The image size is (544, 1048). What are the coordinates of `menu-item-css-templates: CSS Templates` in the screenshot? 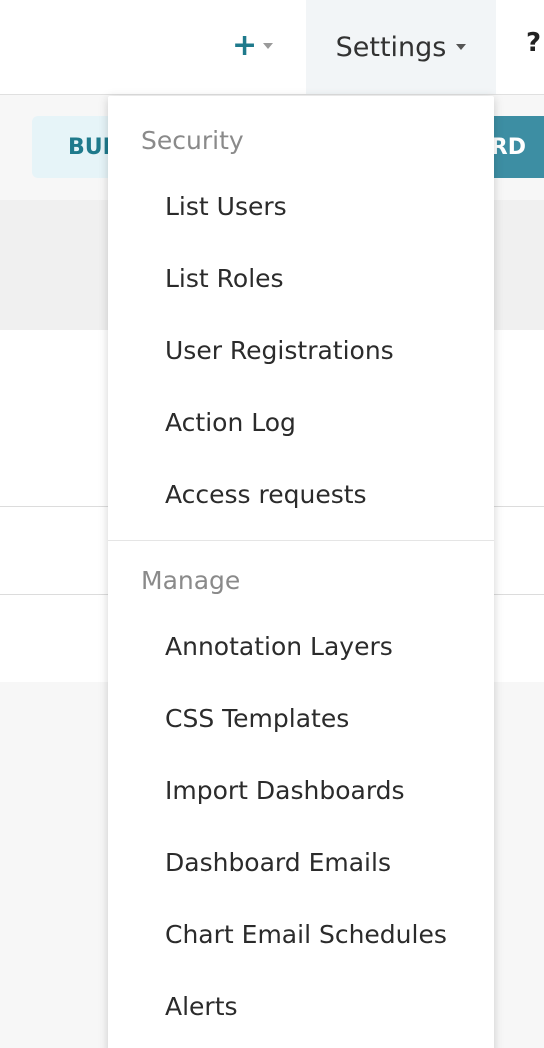 It's located at (257, 718).